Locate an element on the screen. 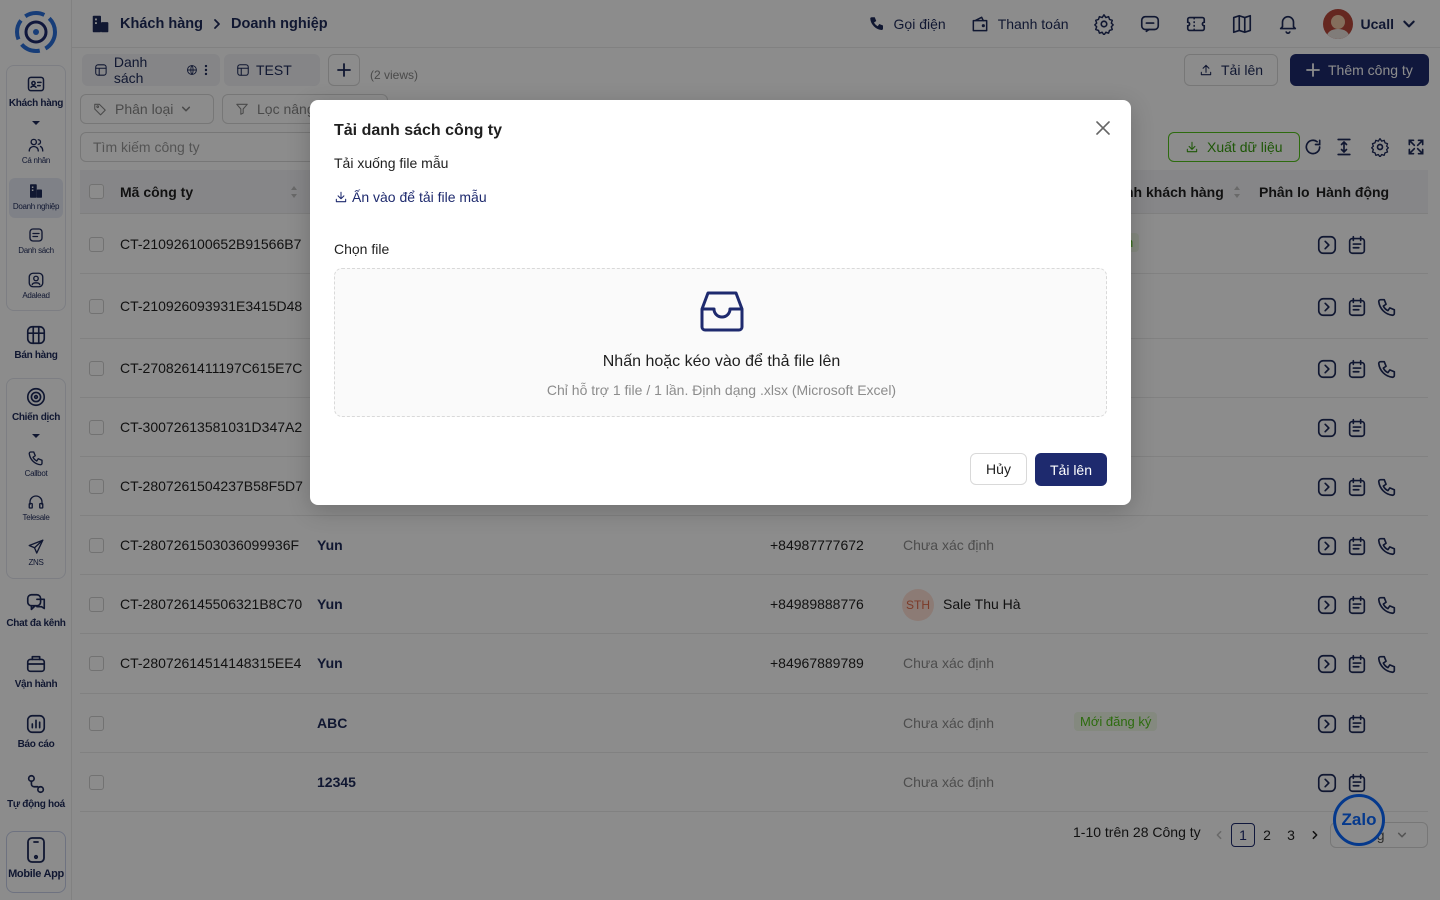 The image size is (1440, 900). download-link-text: Ấn vào để tải file mẫu is located at coordinates (419, 197).